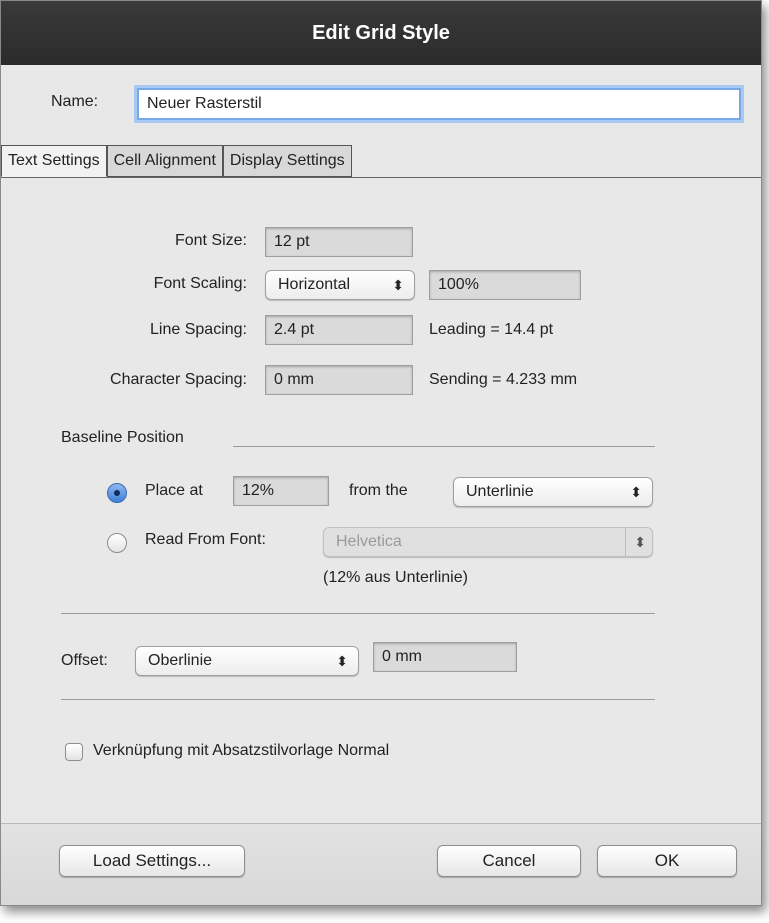  Describe the element at coordinates (509, 861) in the screenshot. I see `cancel-button: Cancel` at that location.